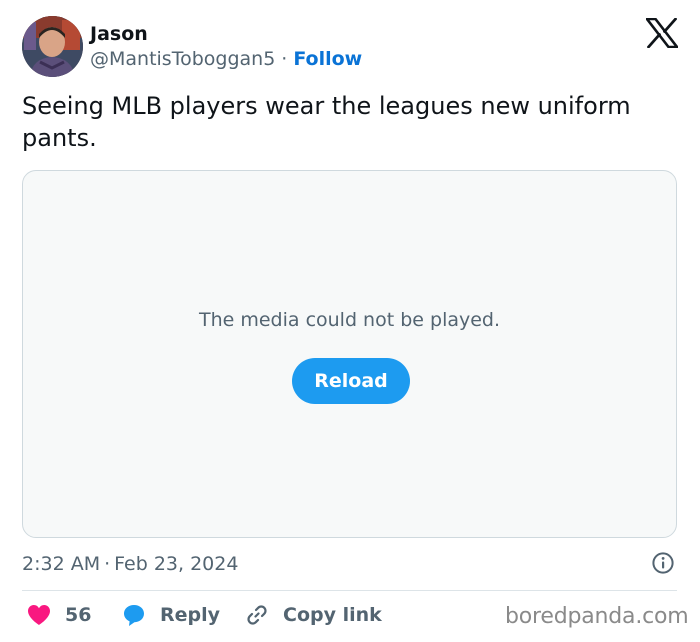  I want to click on author-name: Jason, so click(119, 34).